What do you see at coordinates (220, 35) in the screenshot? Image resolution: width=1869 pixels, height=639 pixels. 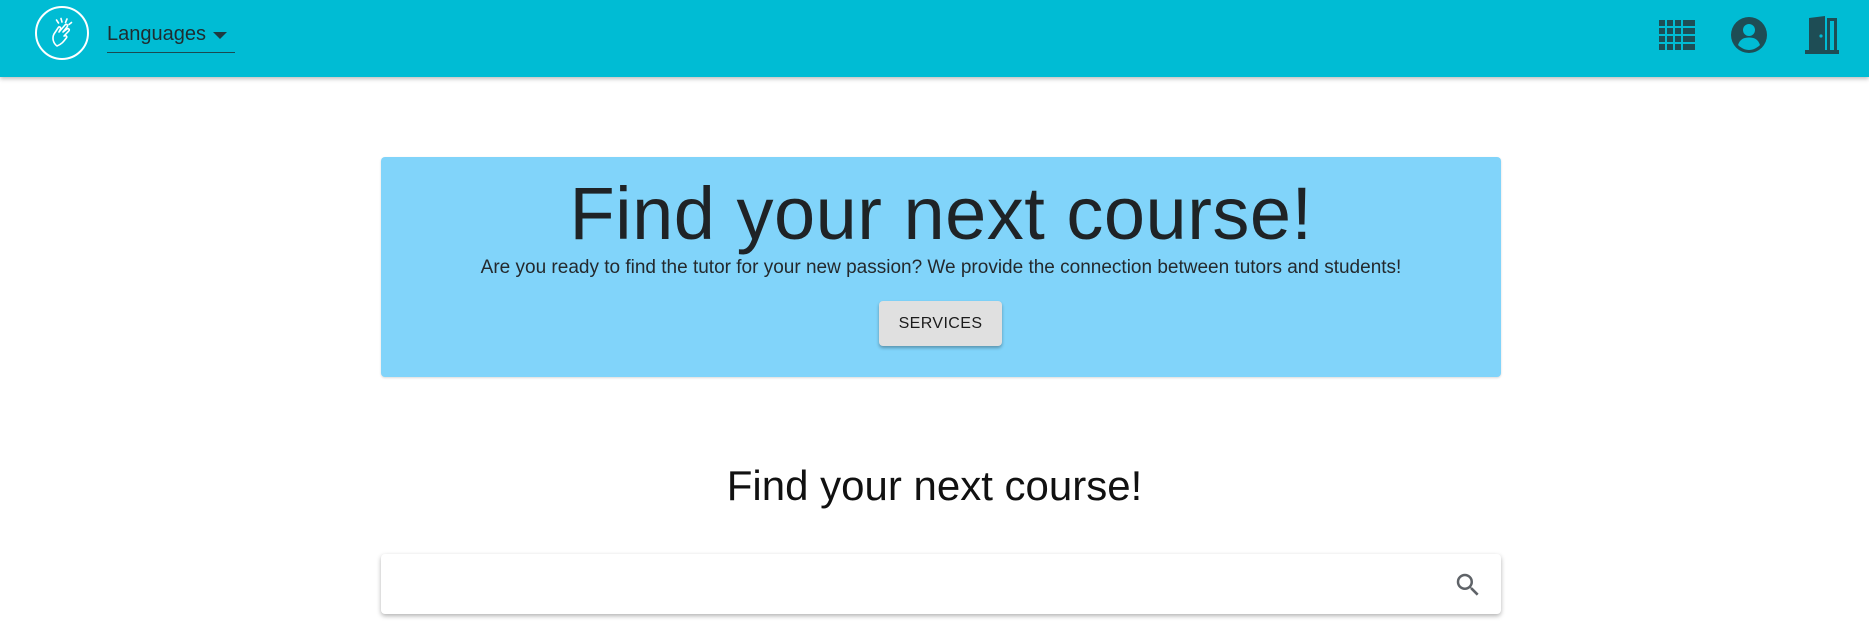 I see `caret-down-icon` at bounding box center [220, 35].